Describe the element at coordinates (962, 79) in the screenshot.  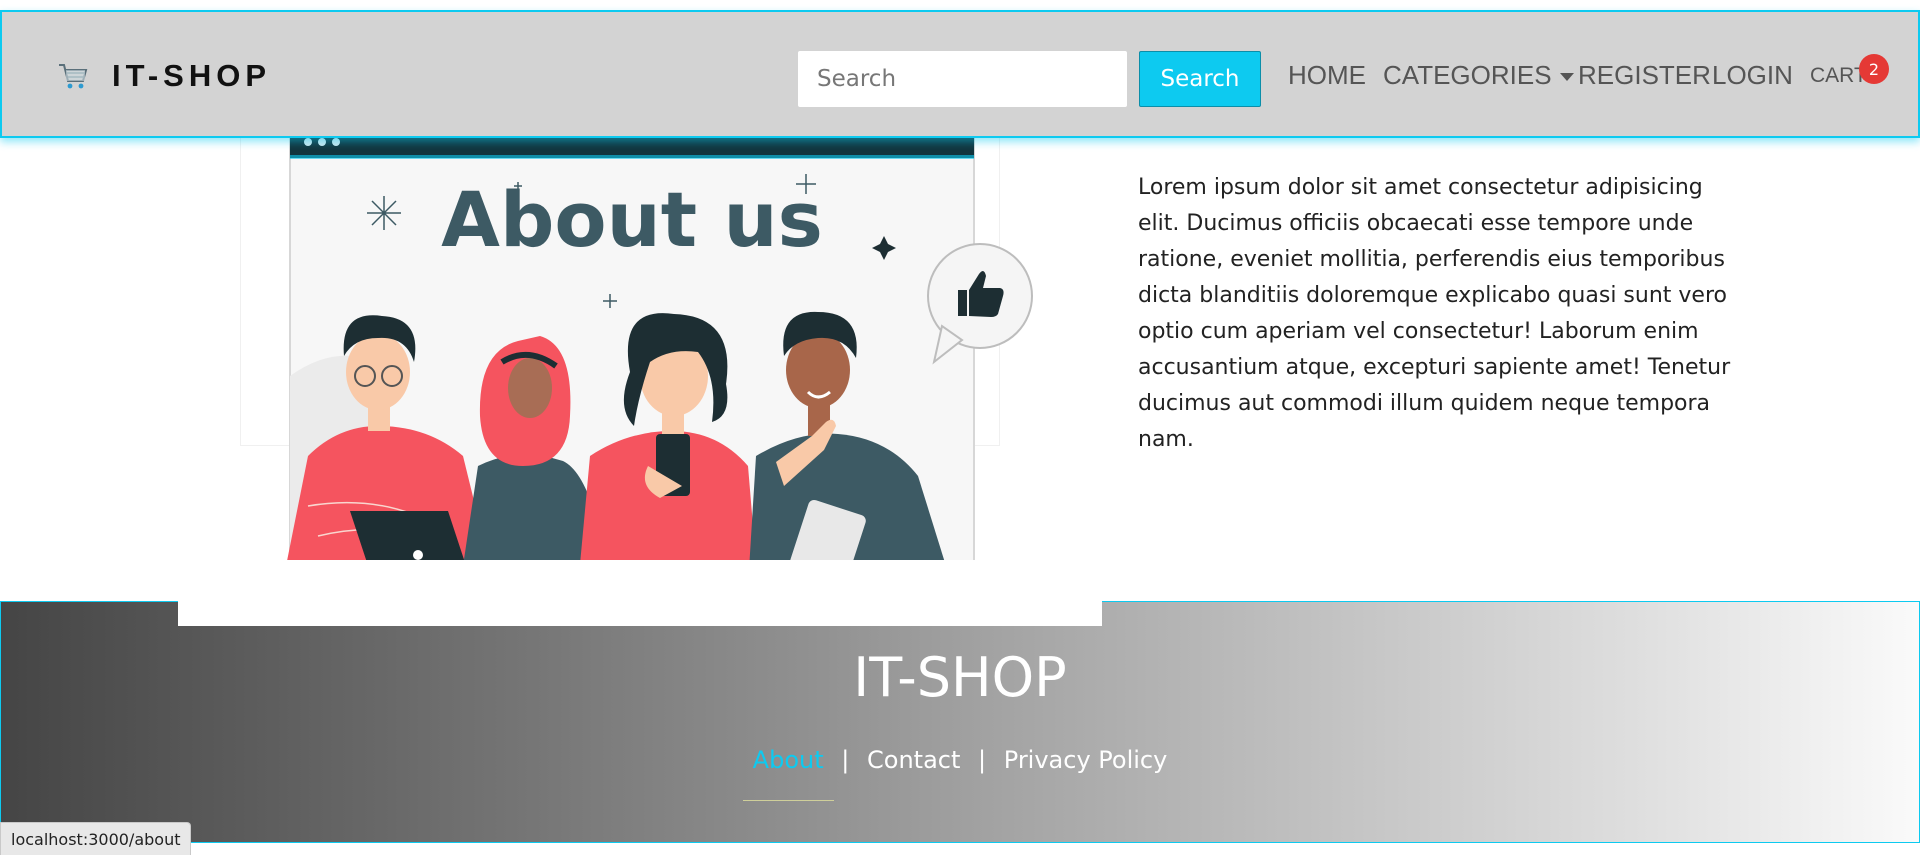
I see `search-input` at that location.